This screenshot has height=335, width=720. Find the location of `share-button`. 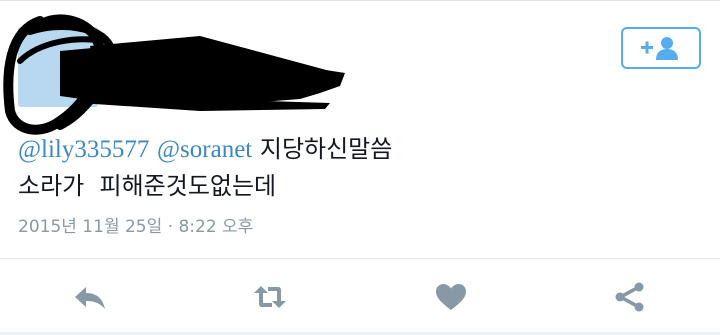

share-button is located at coordinates (630, 297).